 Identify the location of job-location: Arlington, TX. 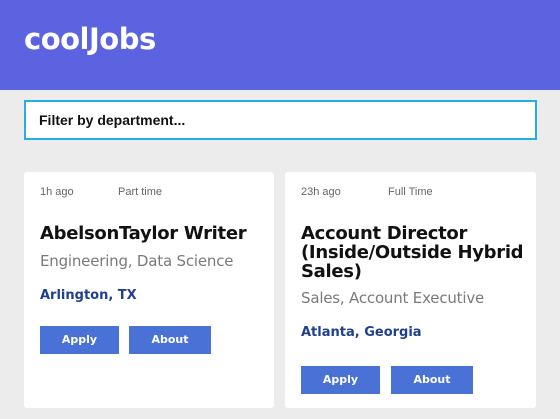
(88, 295).